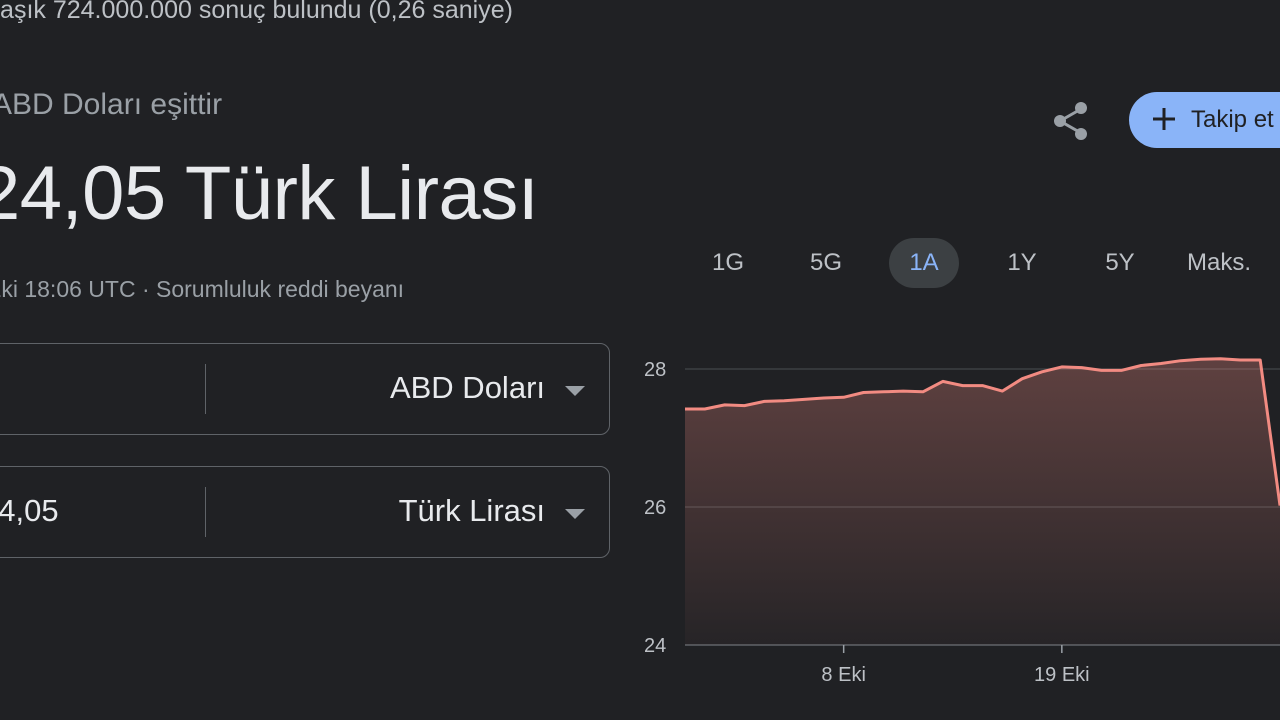 The height and width of the screenshot is (720, 1280). Describe the element at coordinates (924, 263) in the screenshot. I see `tab-1a: 1A` at that location.